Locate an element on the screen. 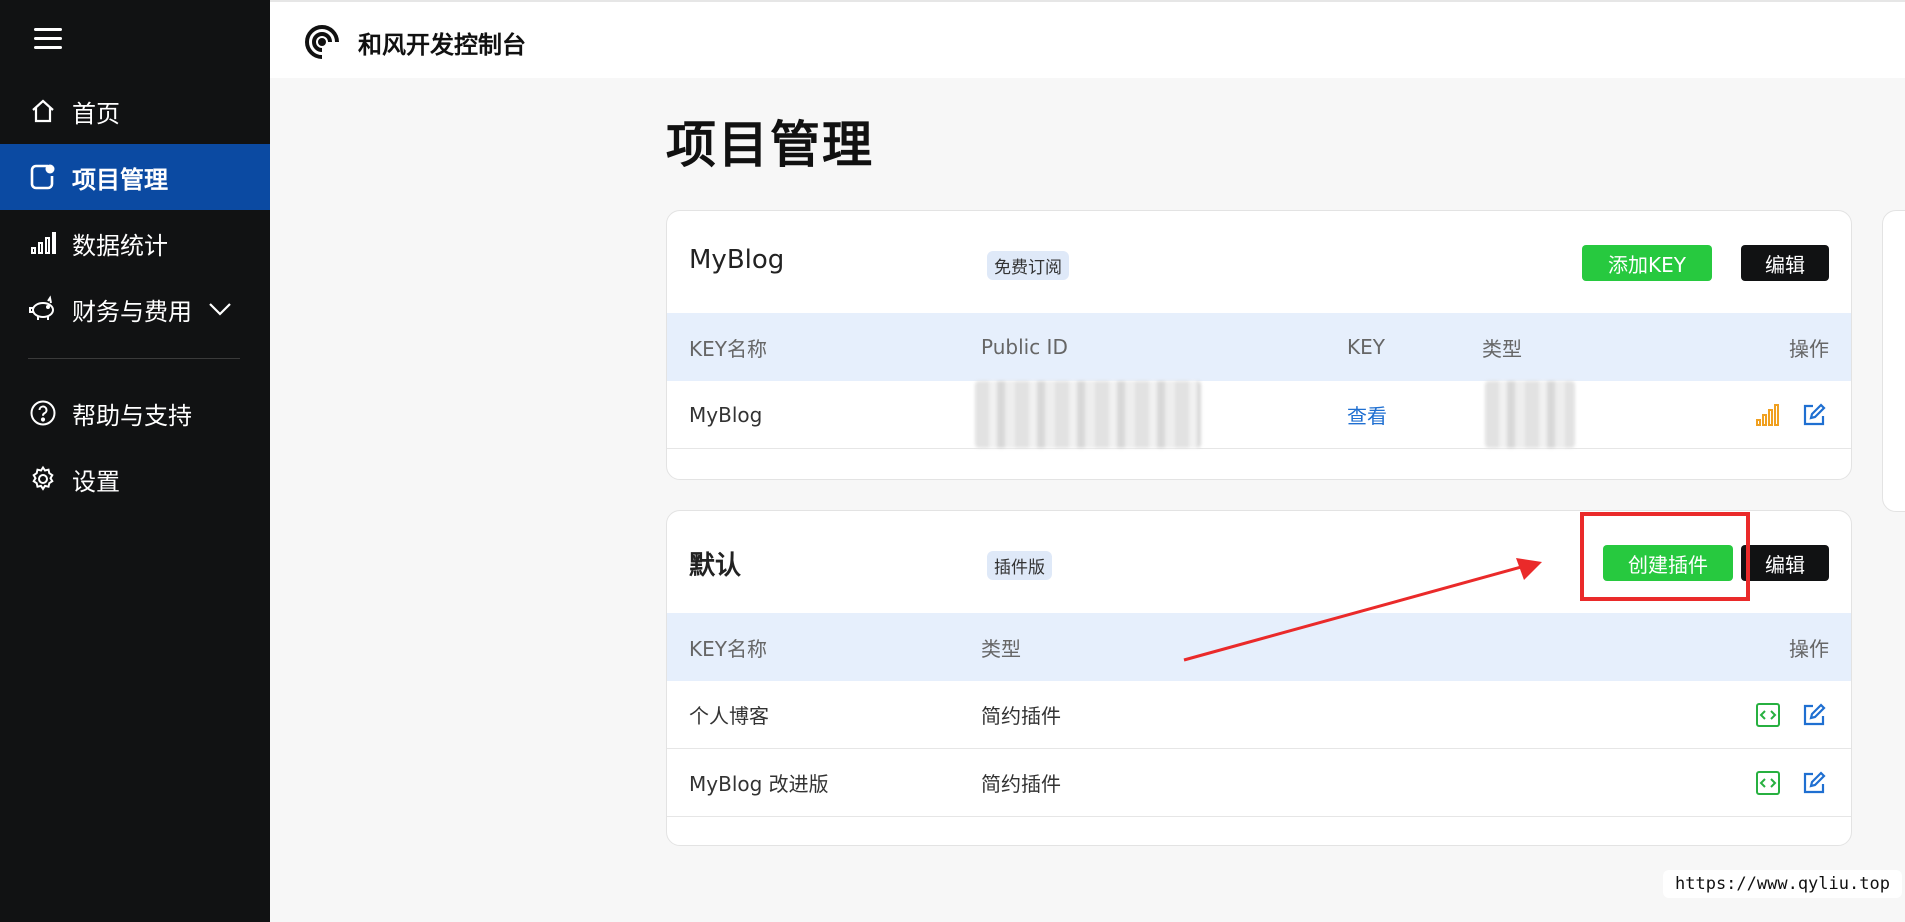 Image resolution: width=1905 pixels, height=922 pixels. stats-icon is located at coordinates (1768, 414).